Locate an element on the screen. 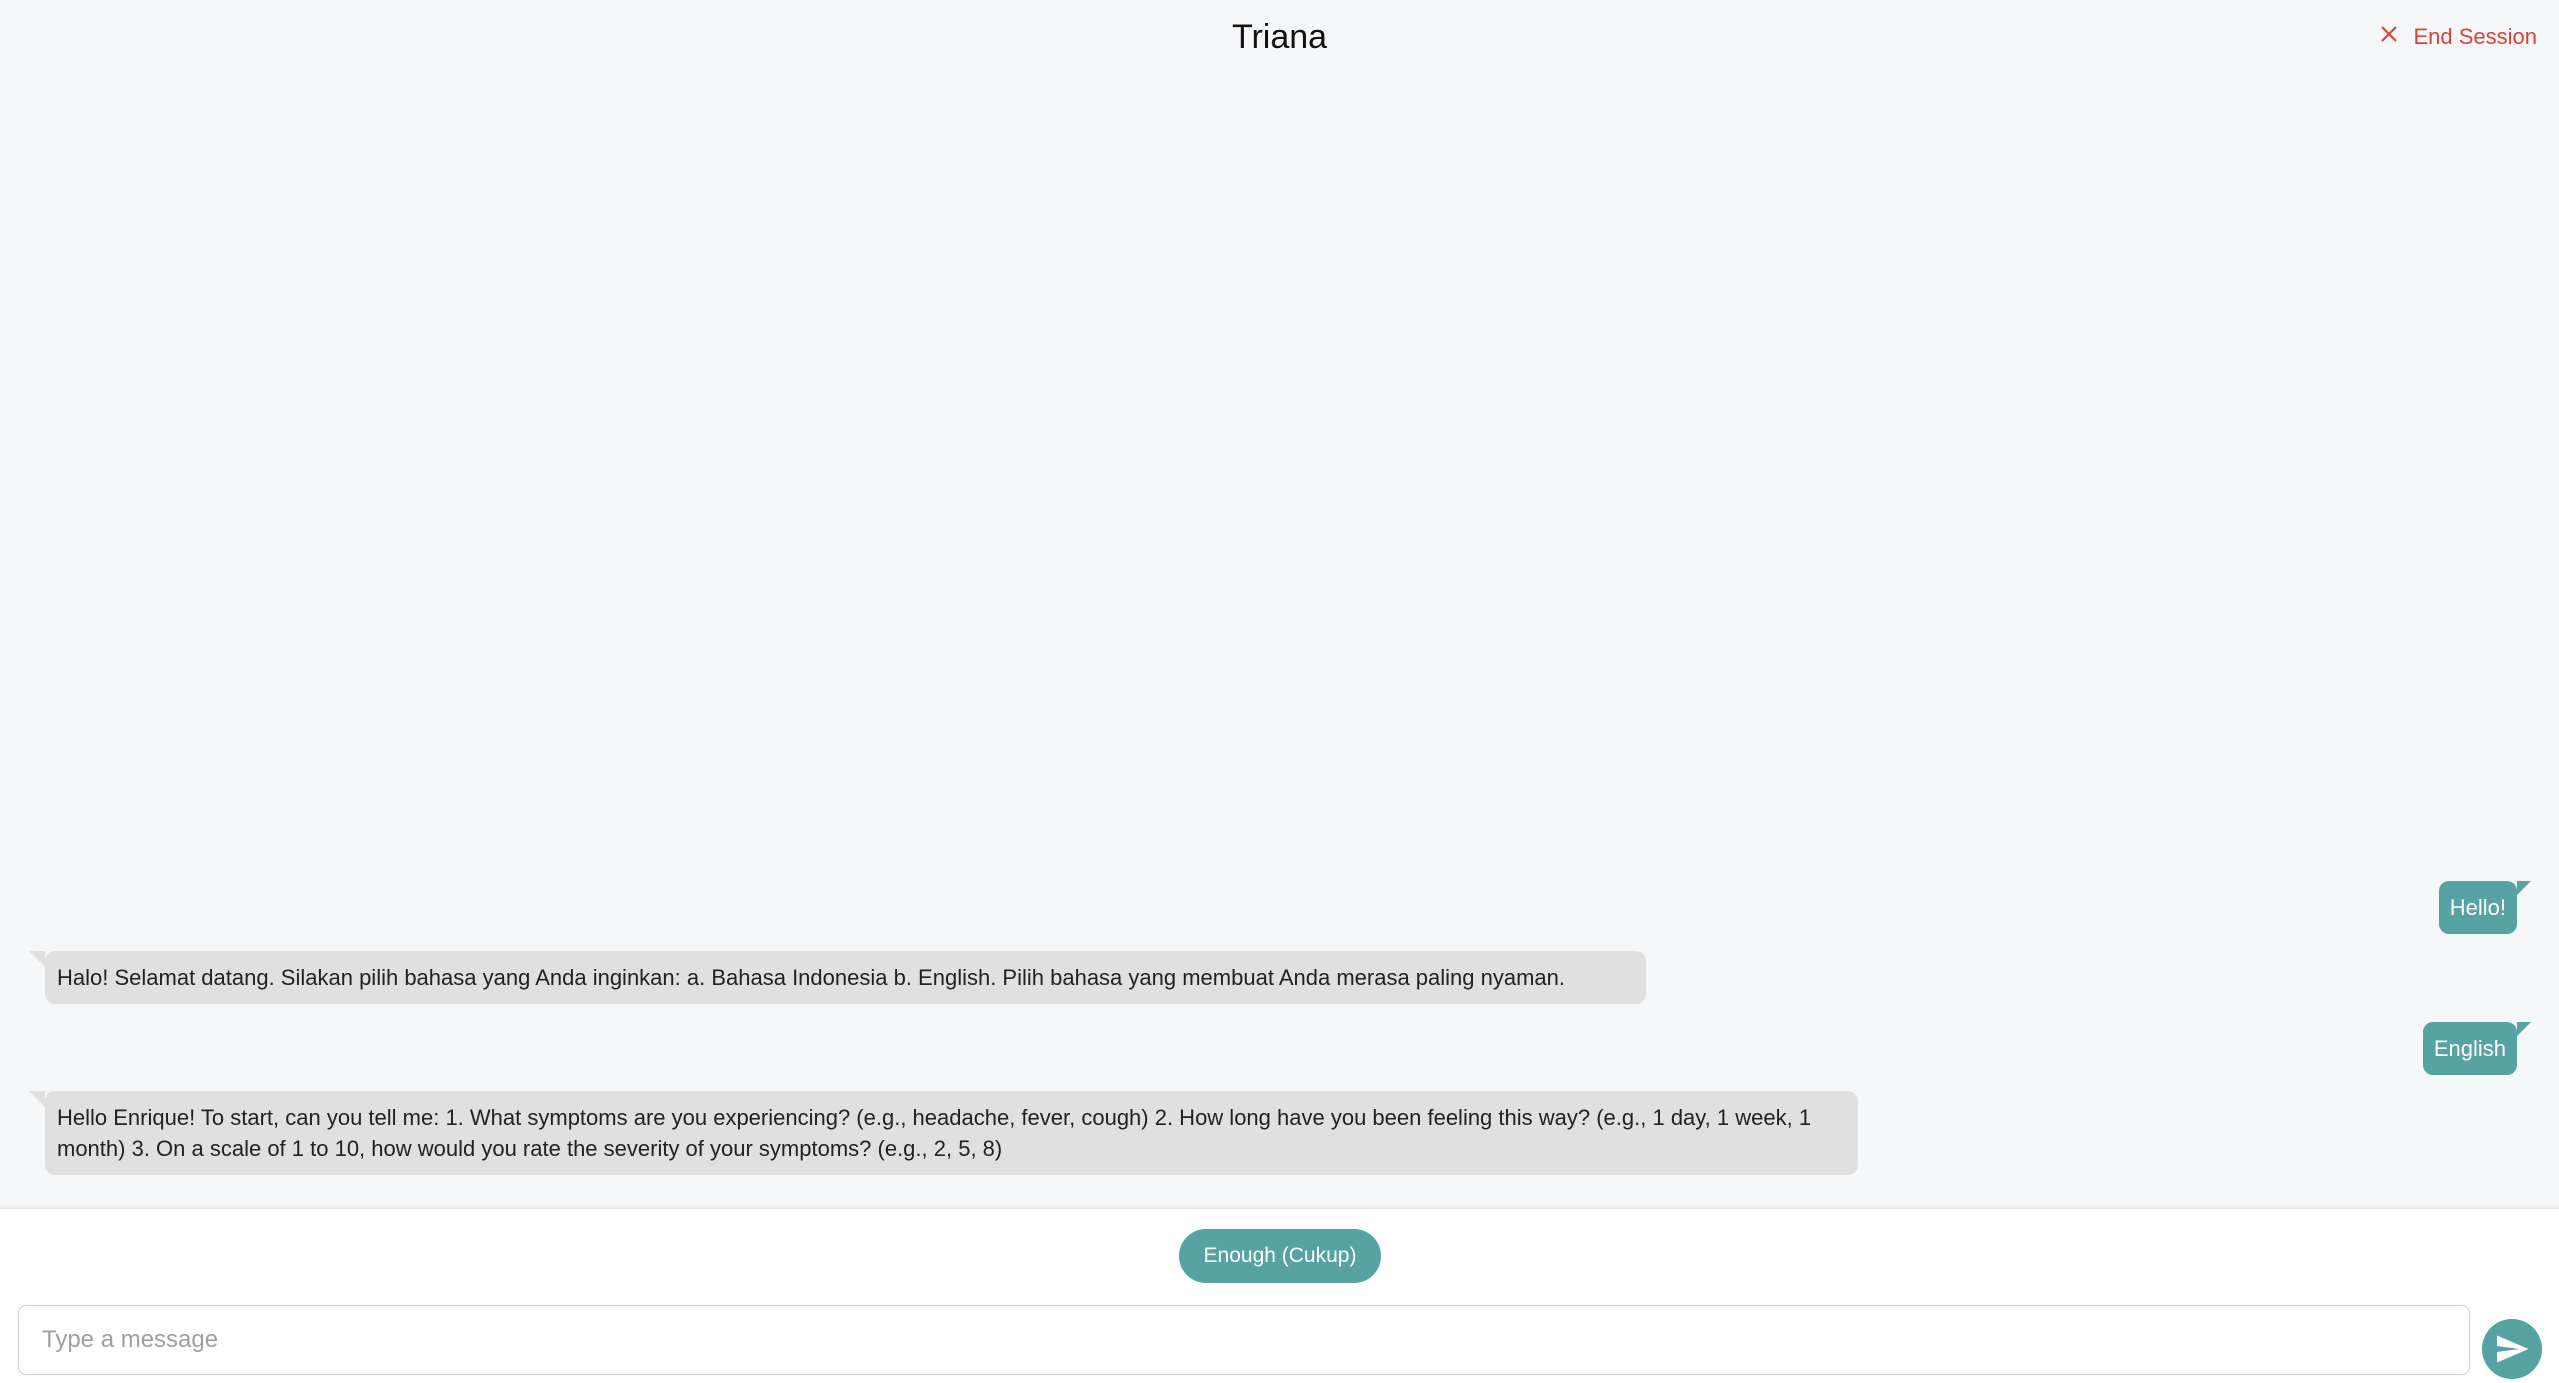 This screenshot has width=2559, height=1383. user-message: Hello! is located at coordinates (2485, 907).